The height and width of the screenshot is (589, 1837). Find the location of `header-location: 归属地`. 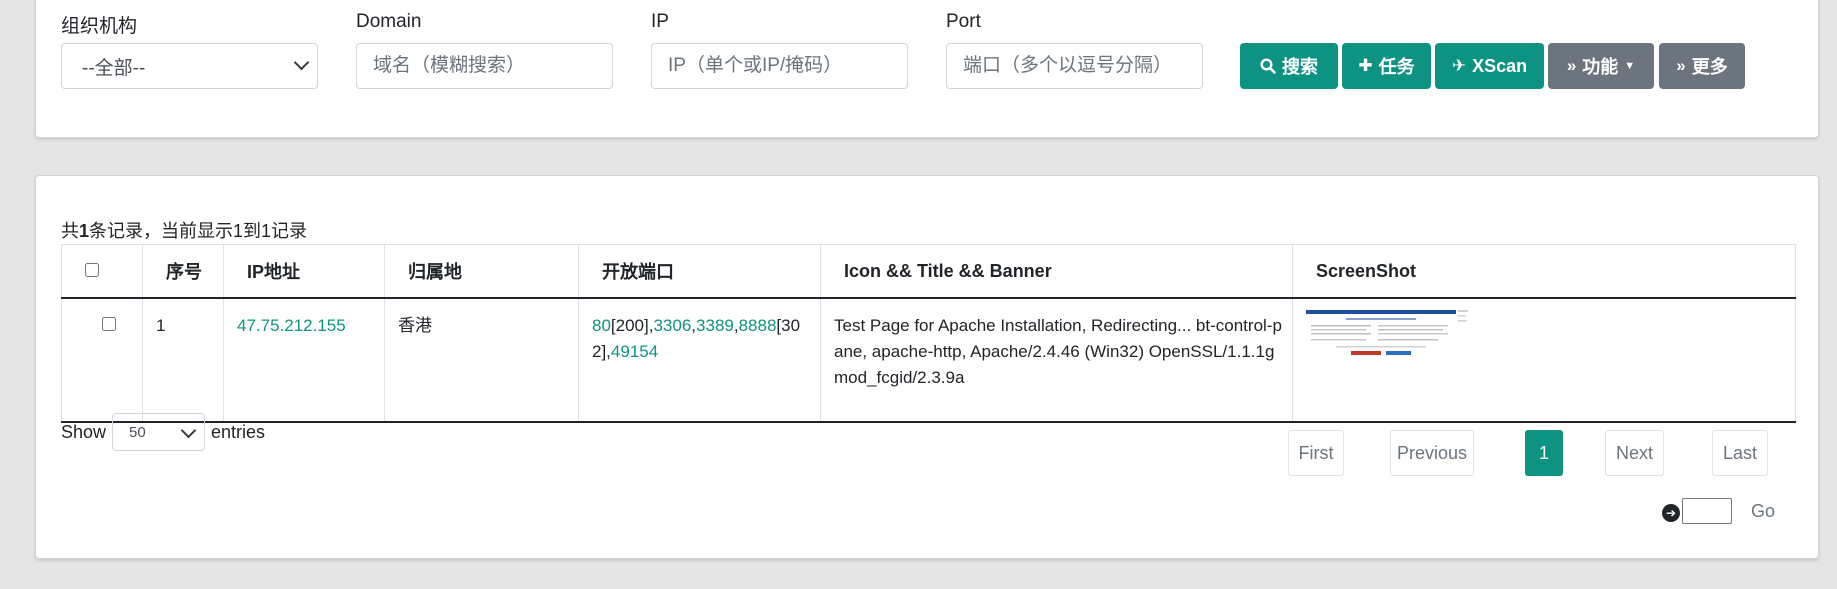

header-location: 归属地 is located at coordinates (481, 271).